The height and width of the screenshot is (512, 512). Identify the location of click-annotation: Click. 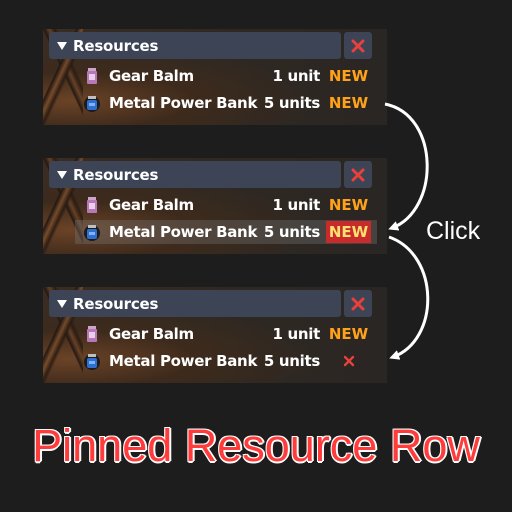
(453, 231).